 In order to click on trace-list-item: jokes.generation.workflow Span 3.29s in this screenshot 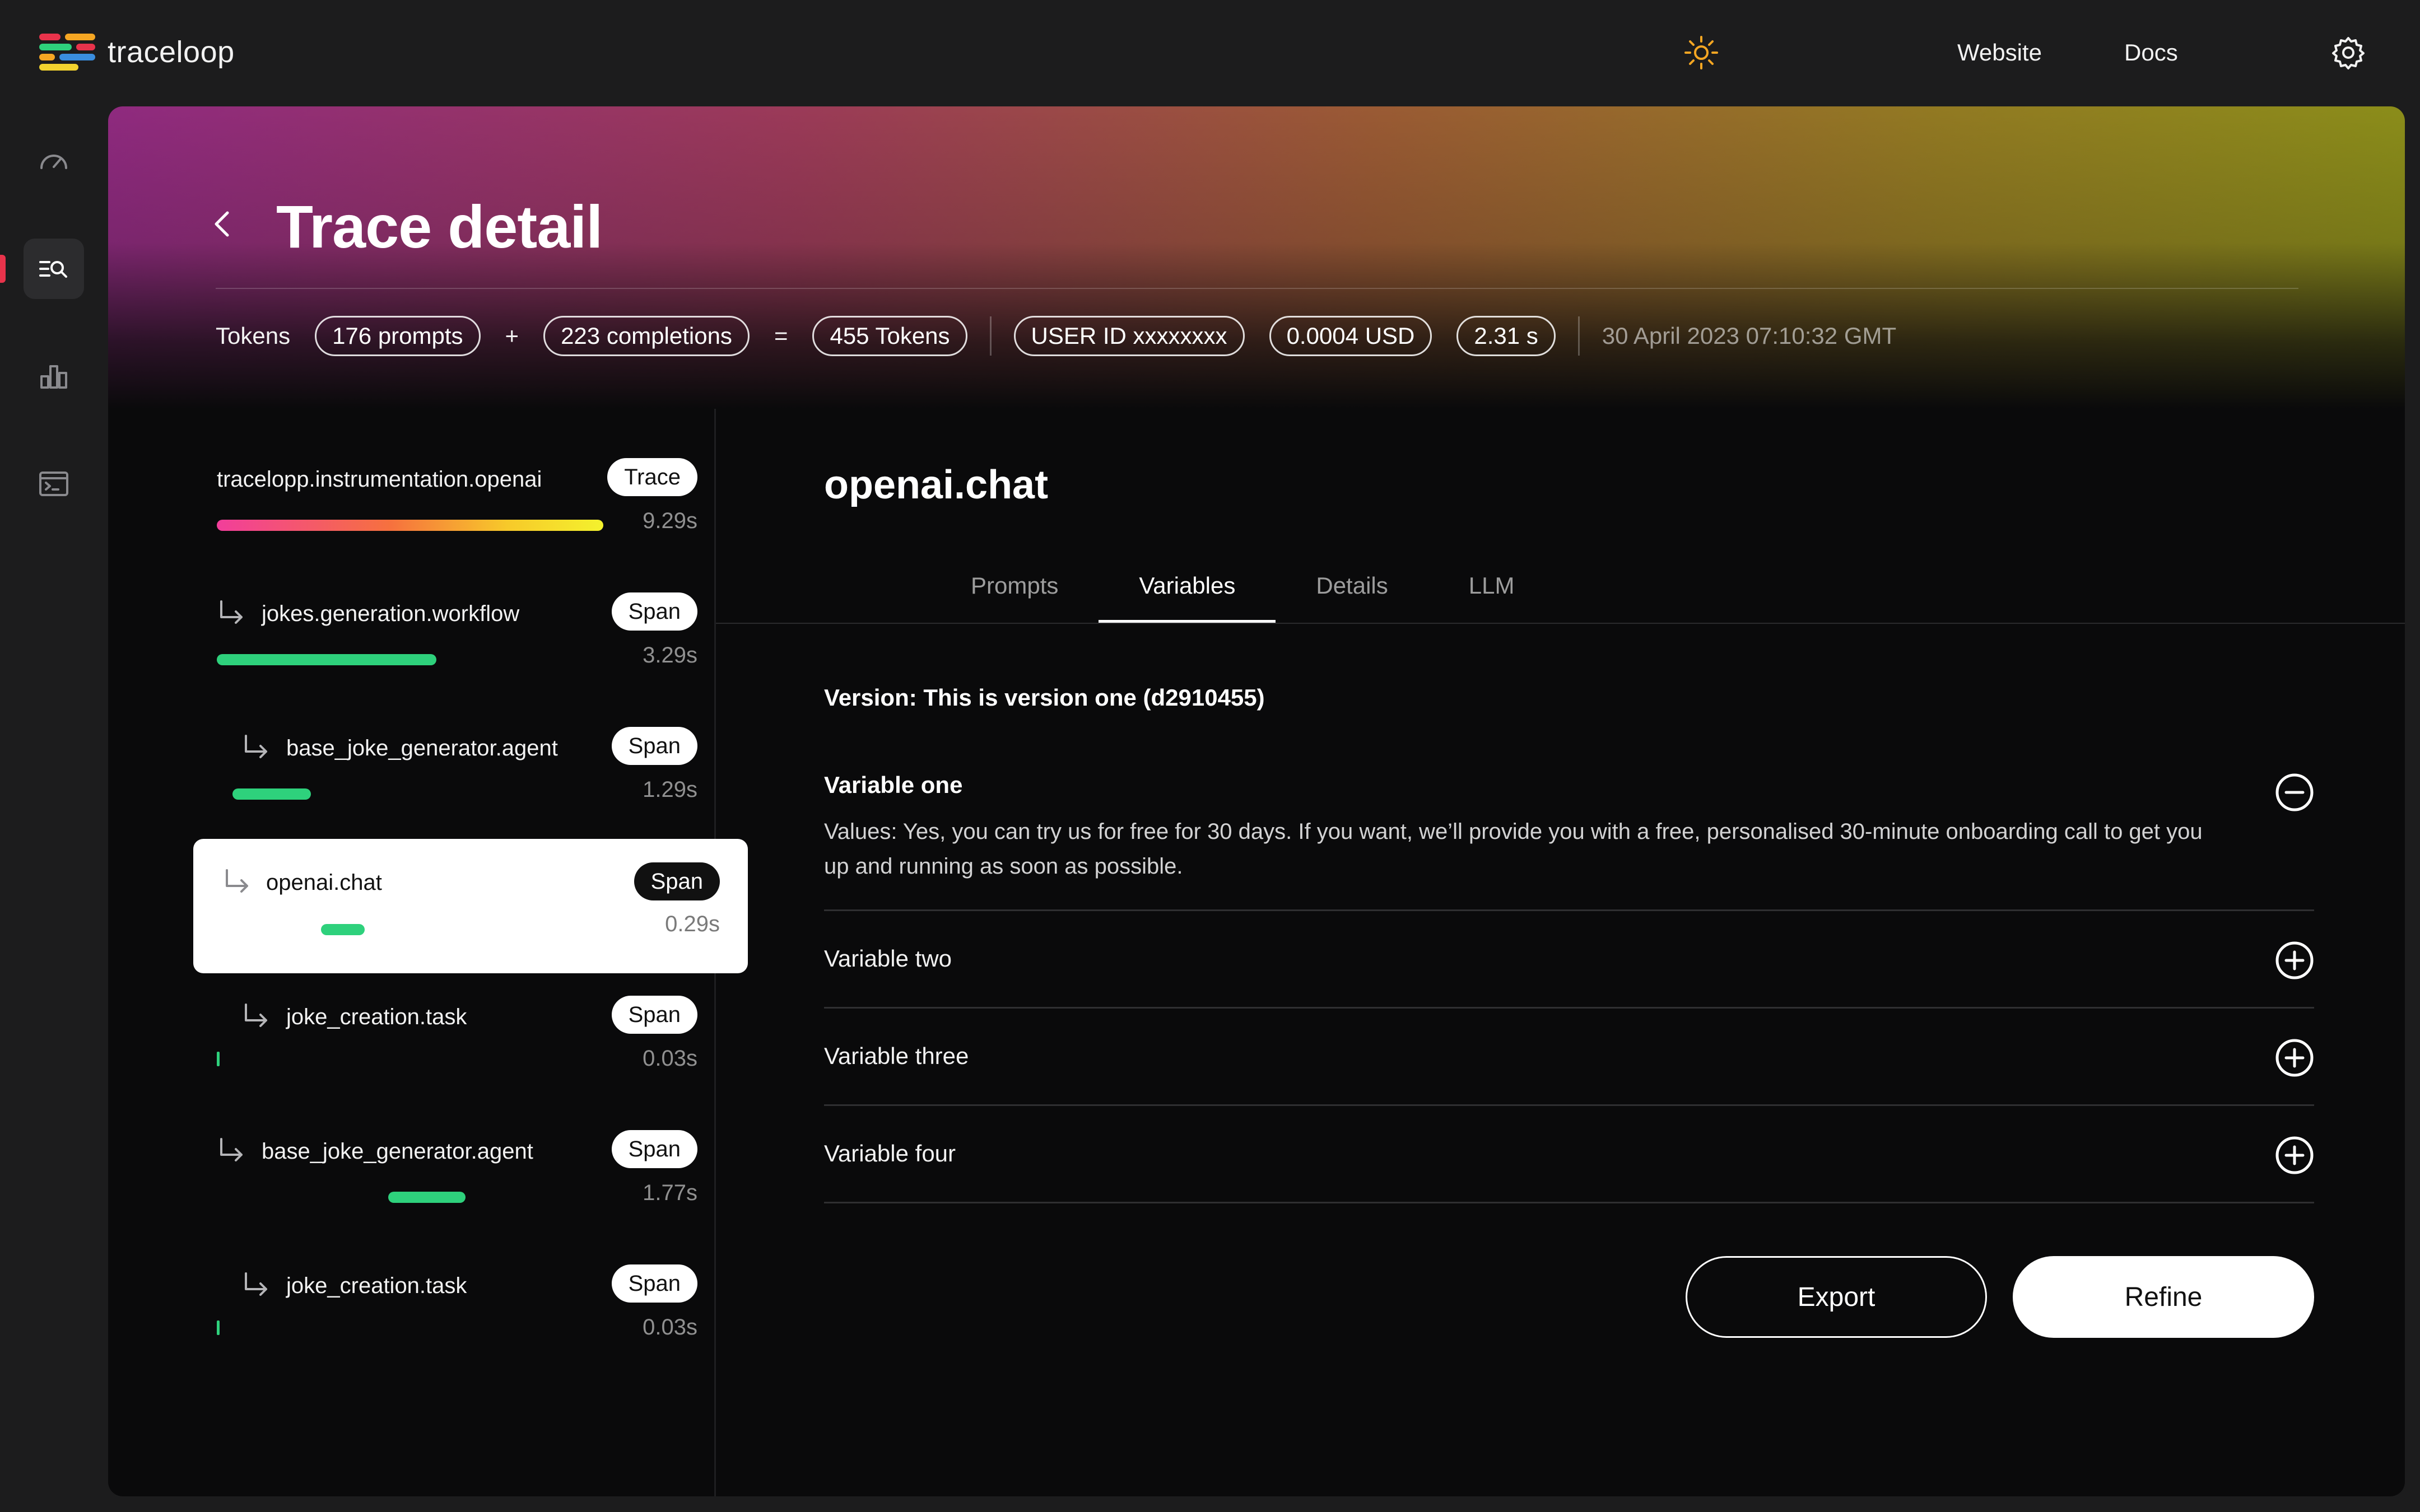, I will do `click(459, 643)`.